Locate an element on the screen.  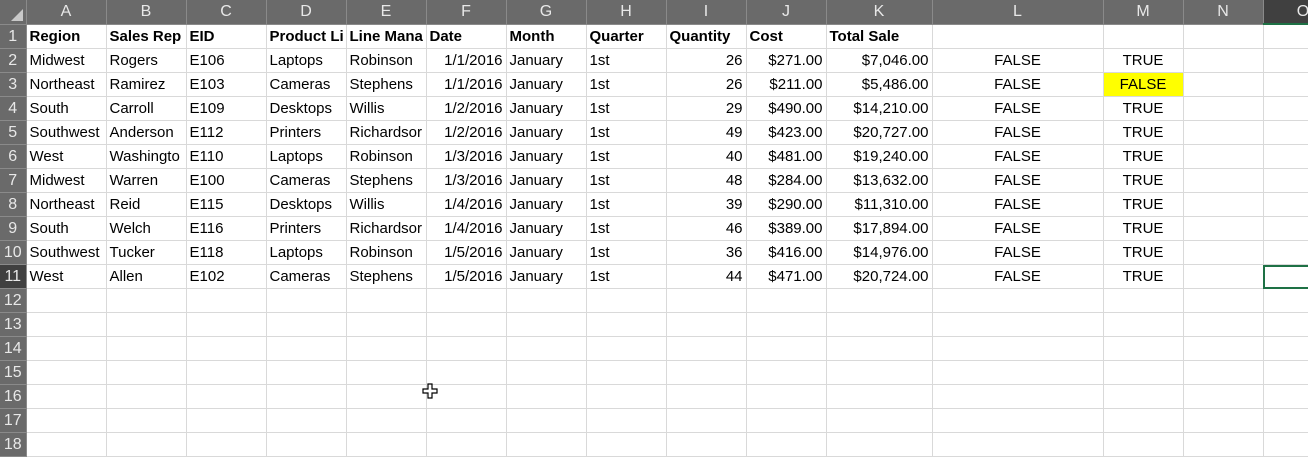
cell-e8: Willis is located at coordinates (386, 204).